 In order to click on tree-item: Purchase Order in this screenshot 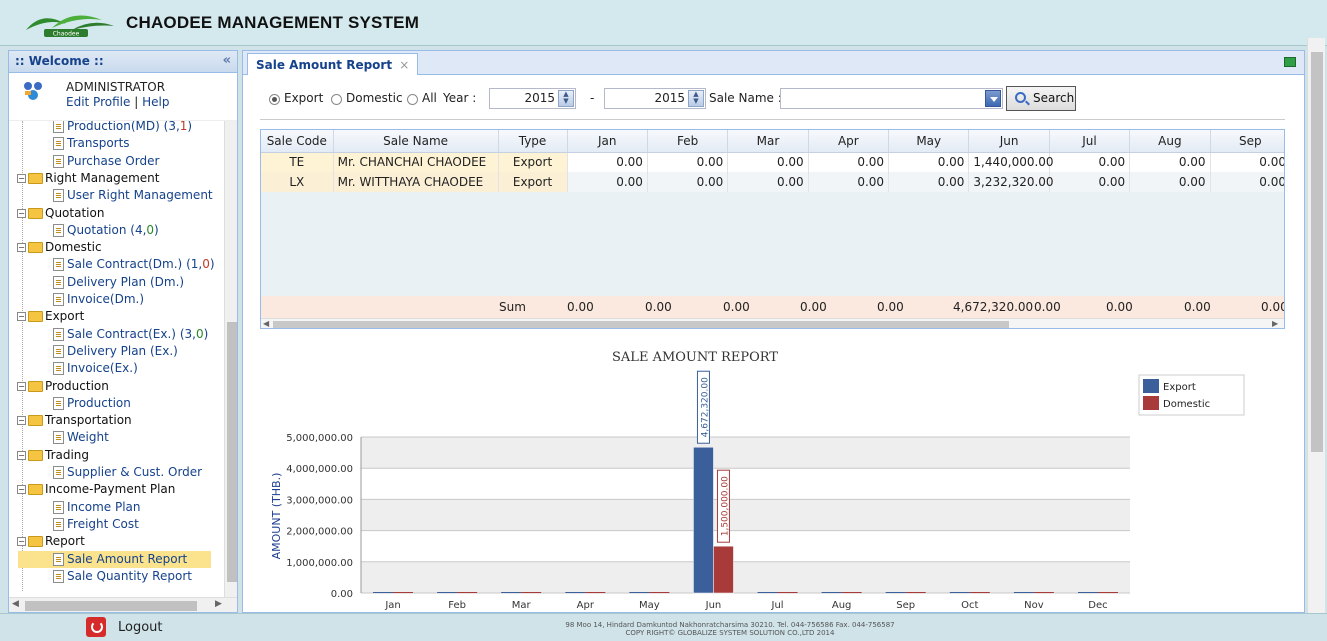, I will do `click(106, 161)`.